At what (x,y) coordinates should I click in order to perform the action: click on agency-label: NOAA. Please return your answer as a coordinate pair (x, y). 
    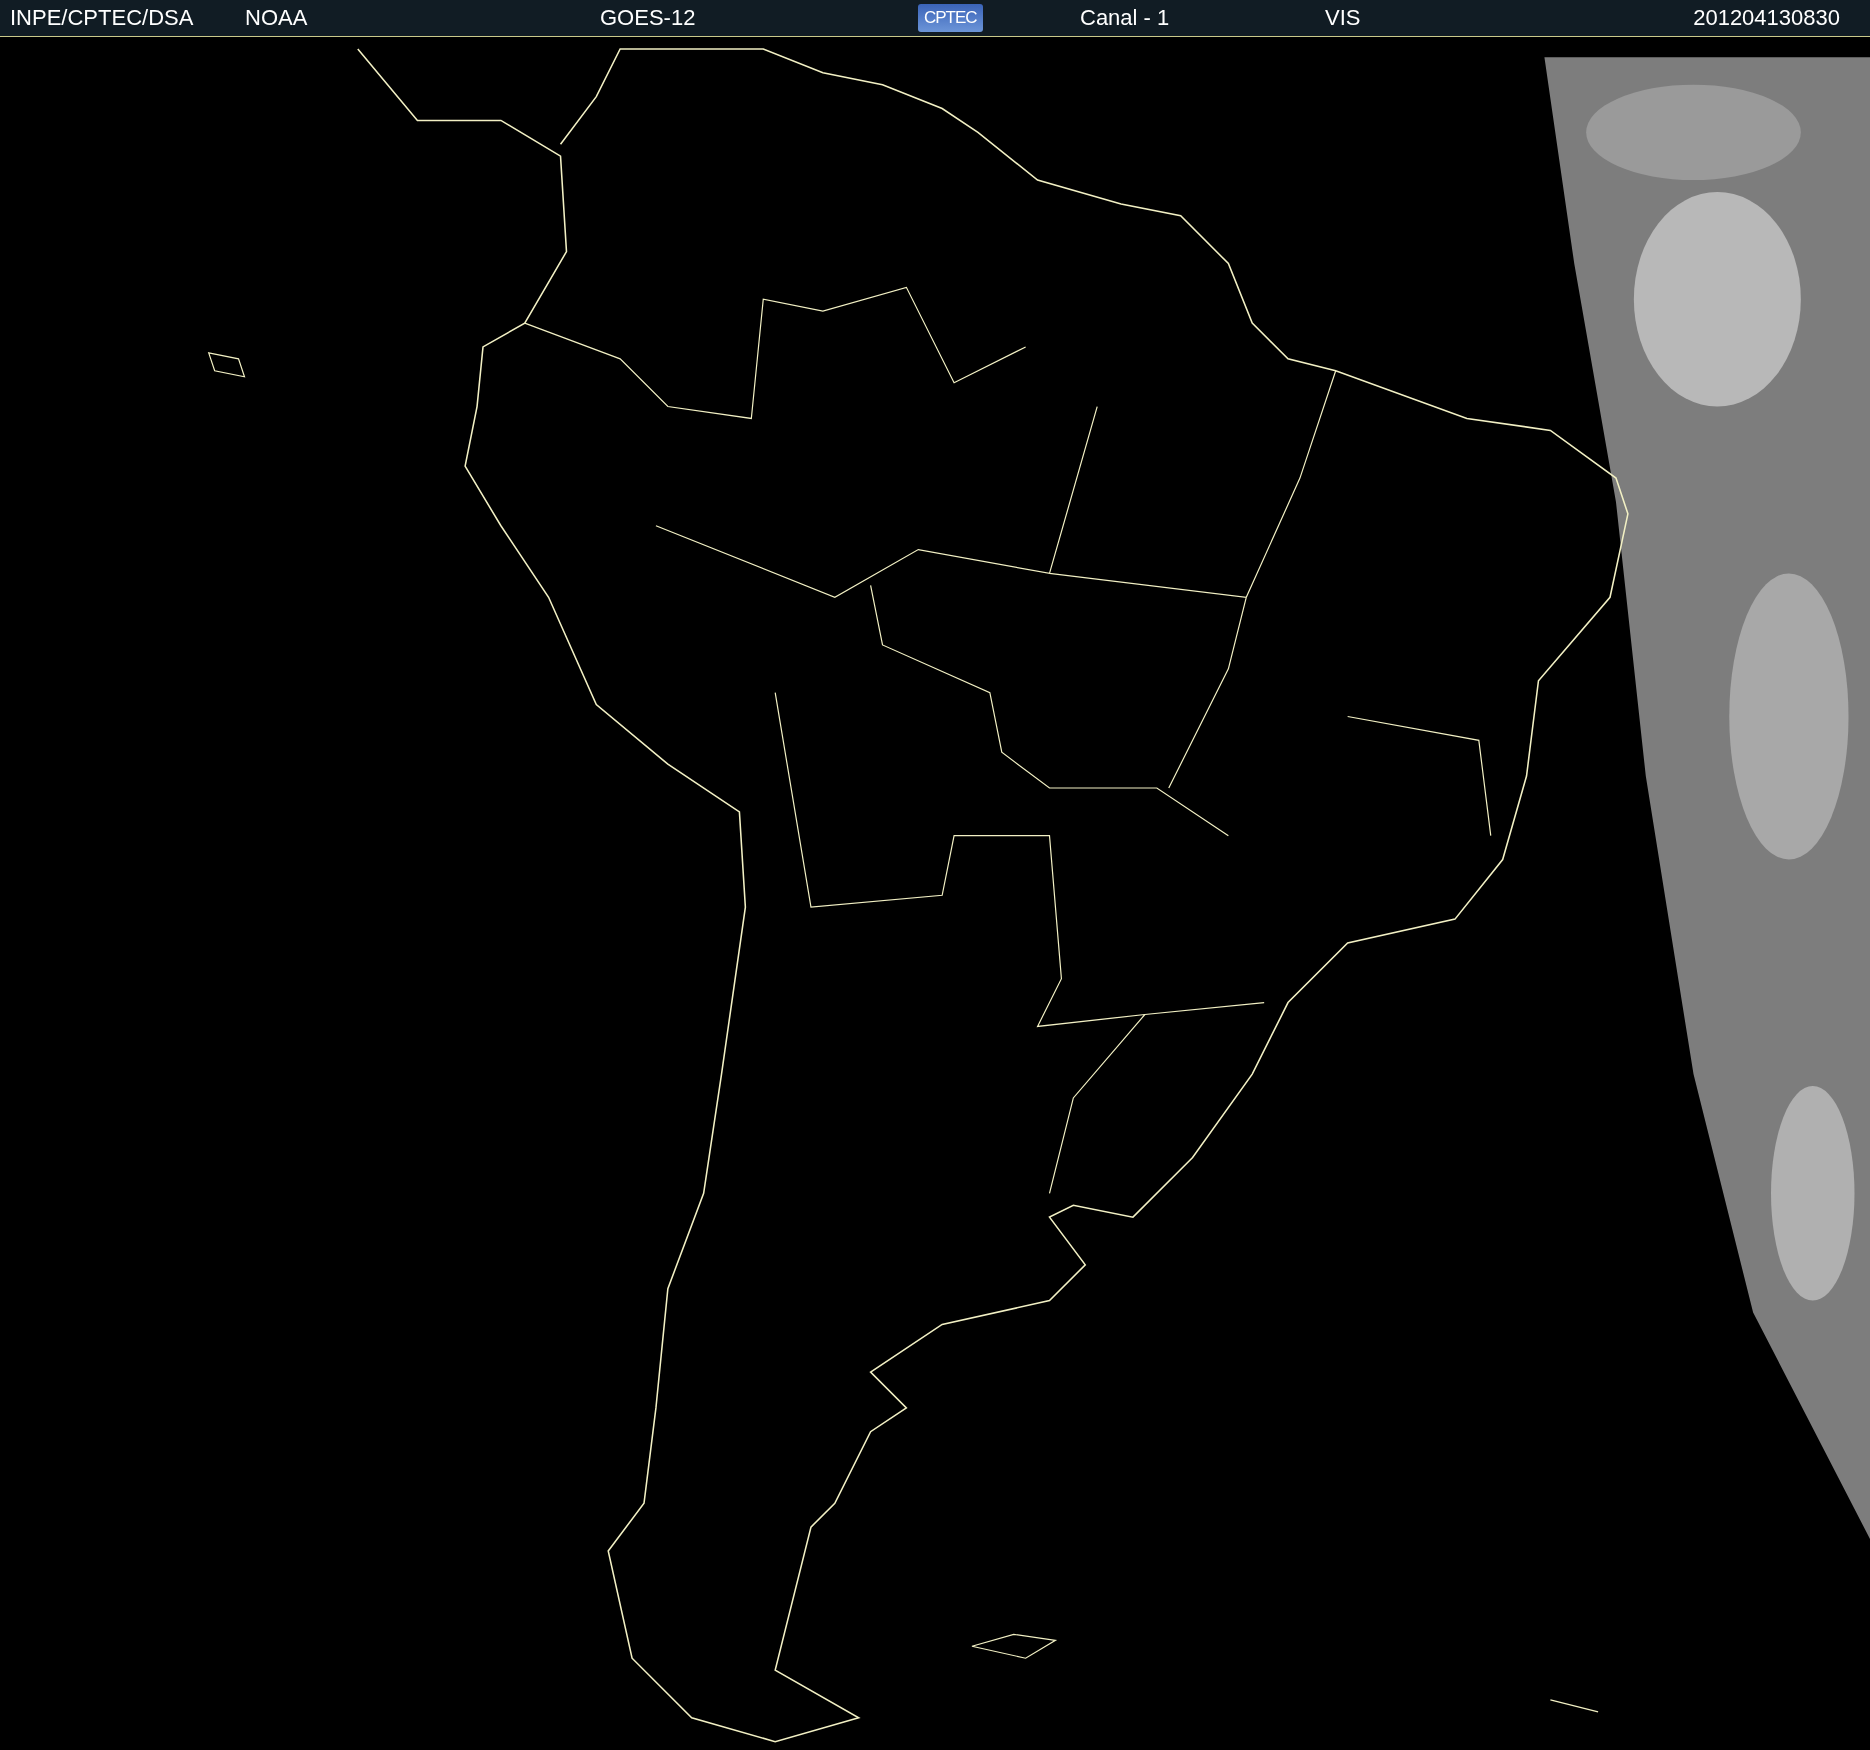
    Looking at the image, I should click on (276, 18).